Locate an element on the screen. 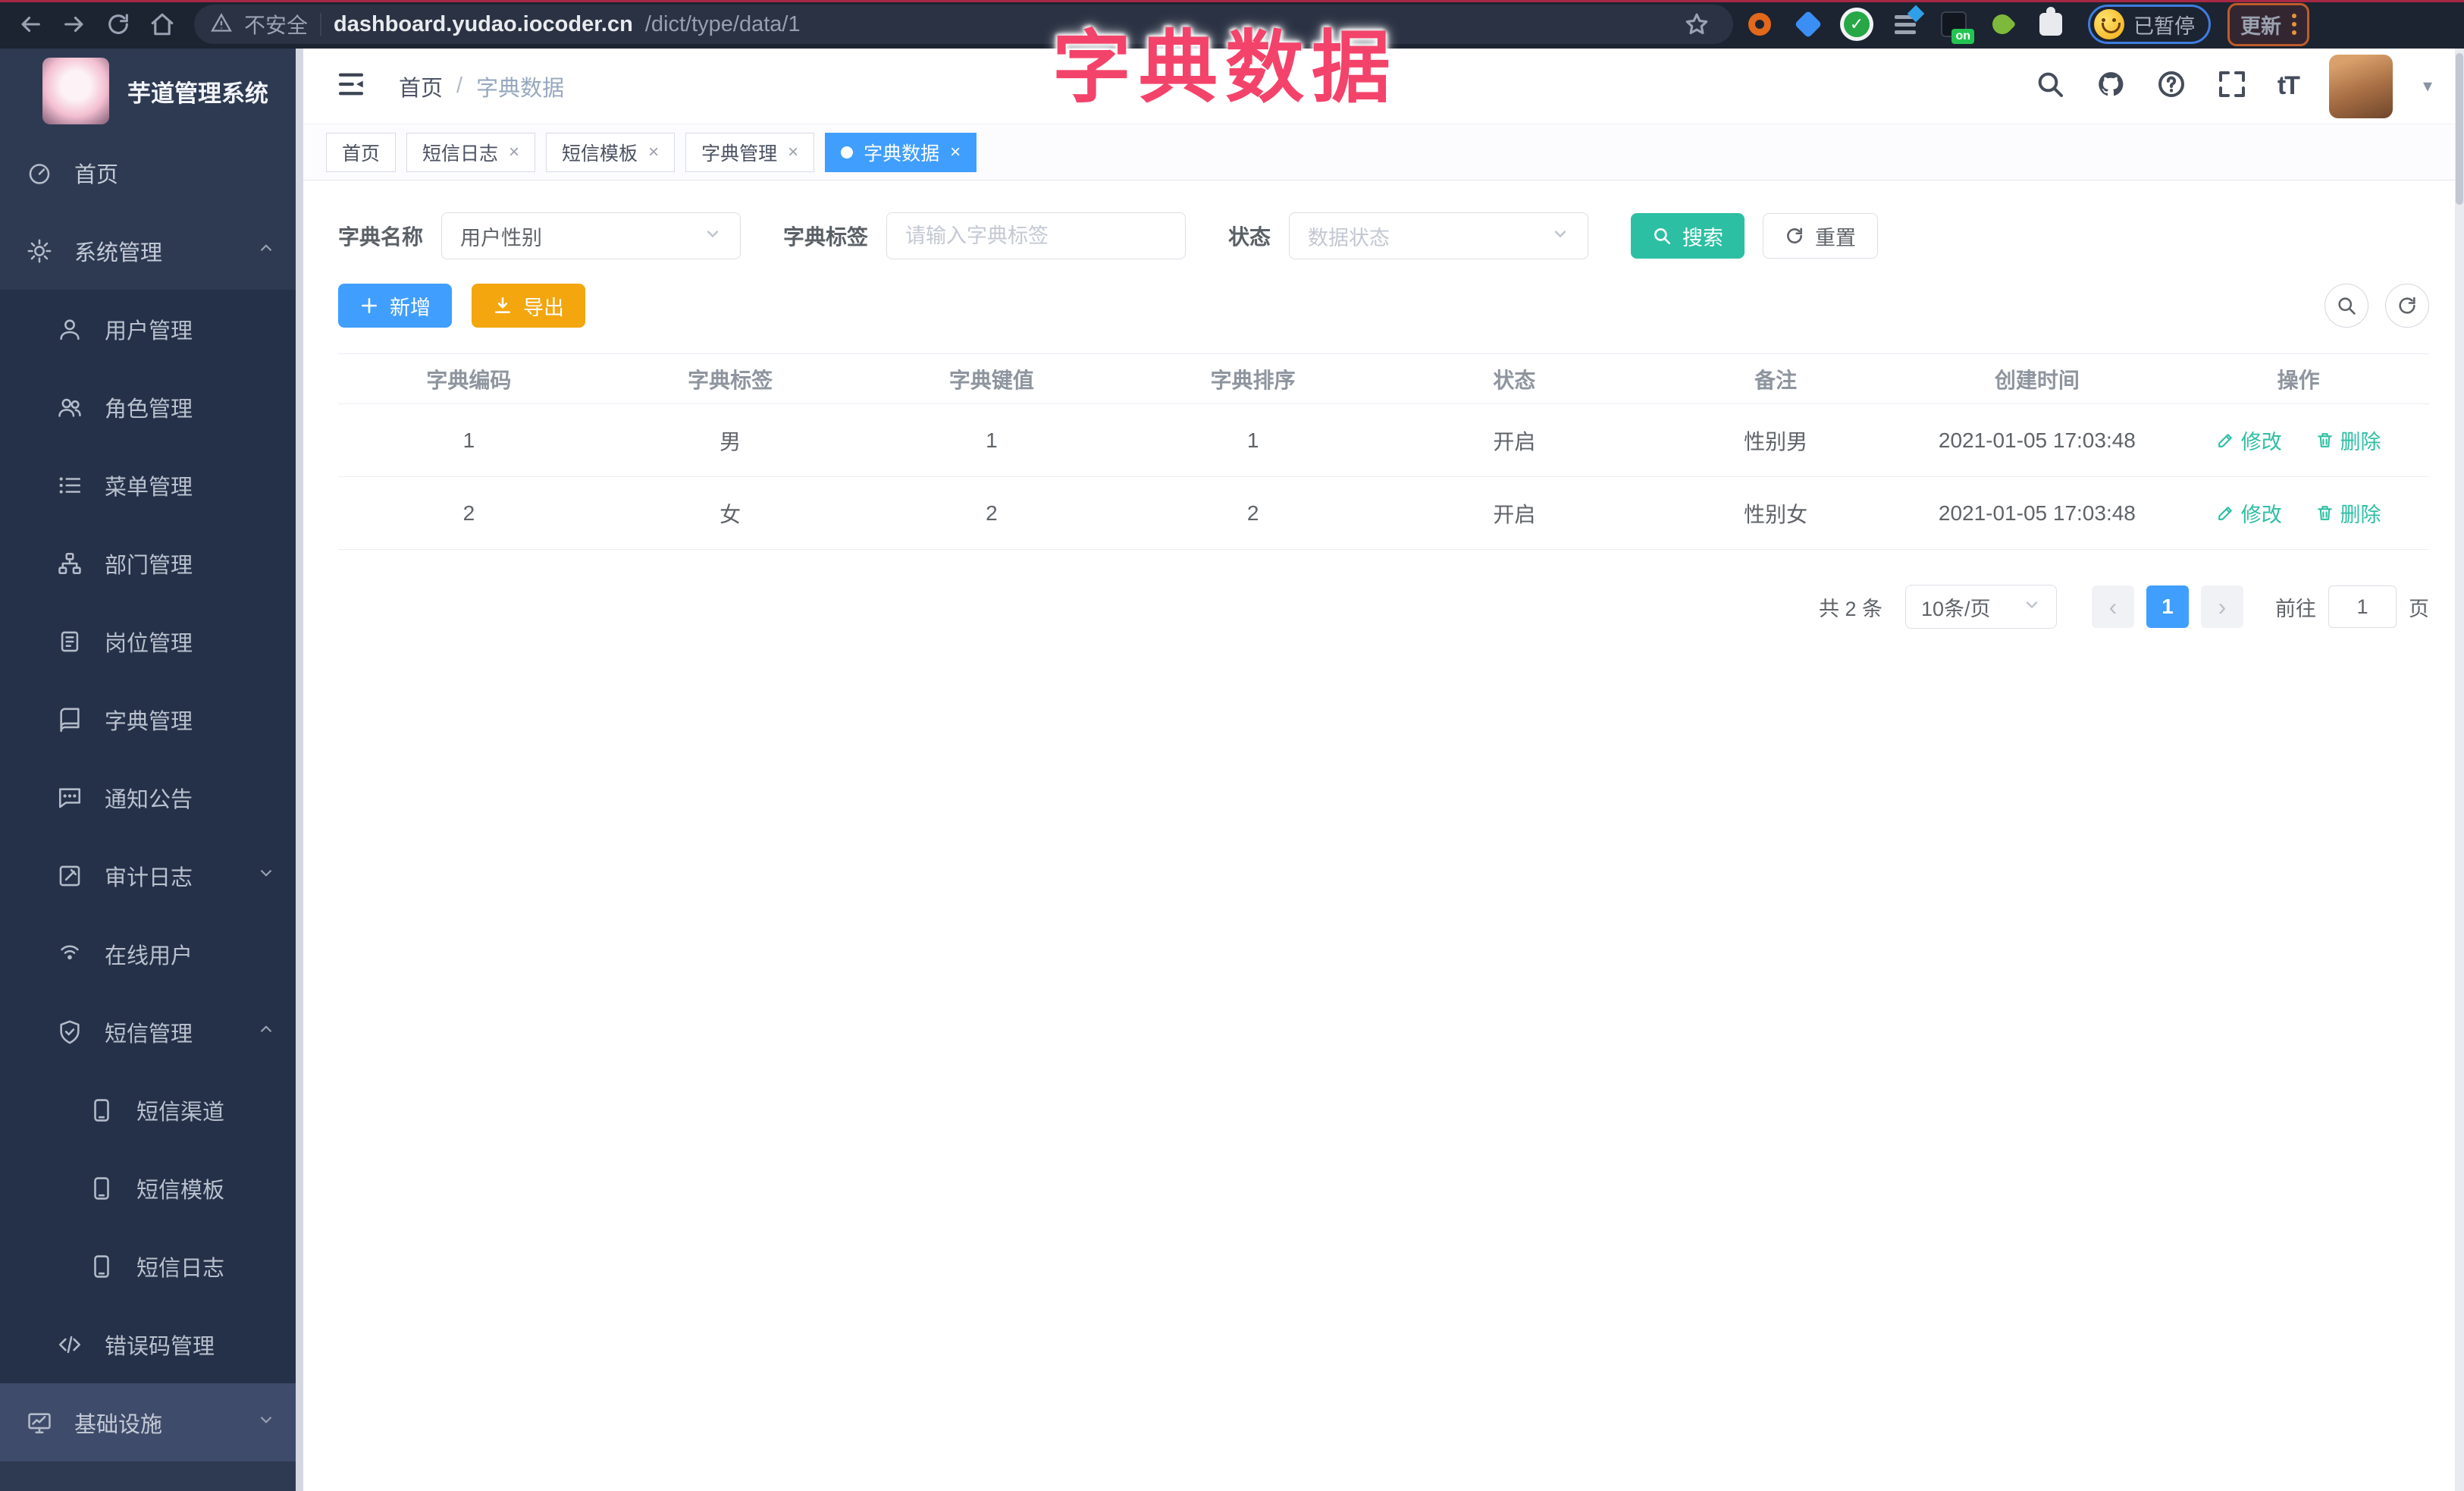  sidebar-logo-row: 芋道管理系统 is located at coordinates (151, 91).